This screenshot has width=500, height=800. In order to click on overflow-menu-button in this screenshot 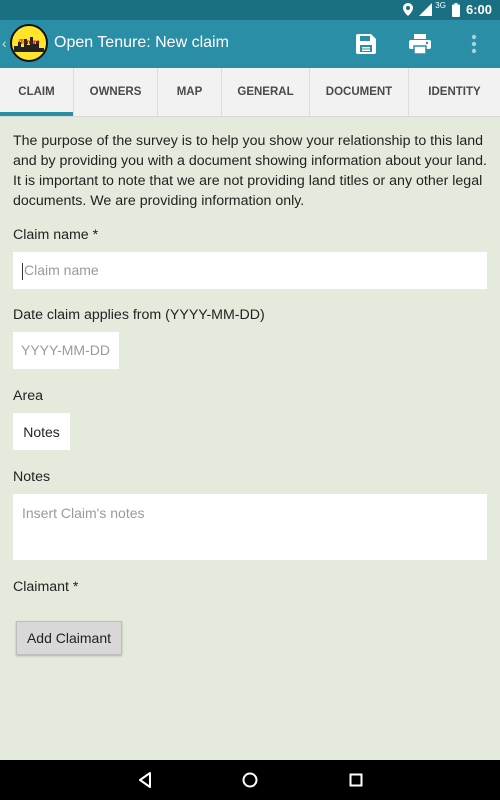, I will do `click(474, 44)`.